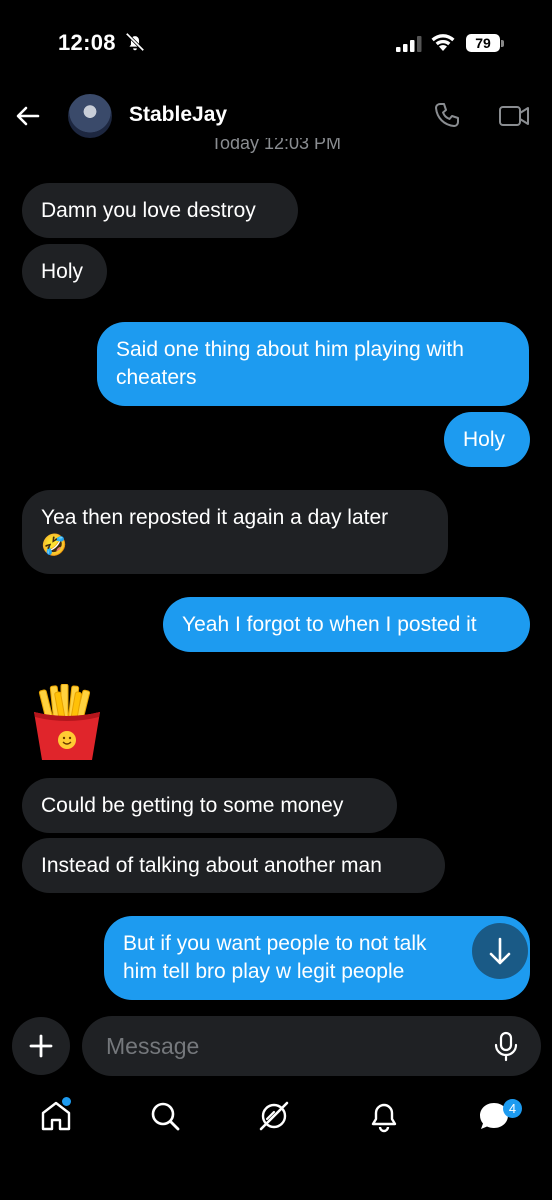 Image resolution: width=552 pixels, height=1200 pixels. Describe the element at coordinates (148, 210) in the screenshot. I see `message-text: Damn you love destroy` at that location.